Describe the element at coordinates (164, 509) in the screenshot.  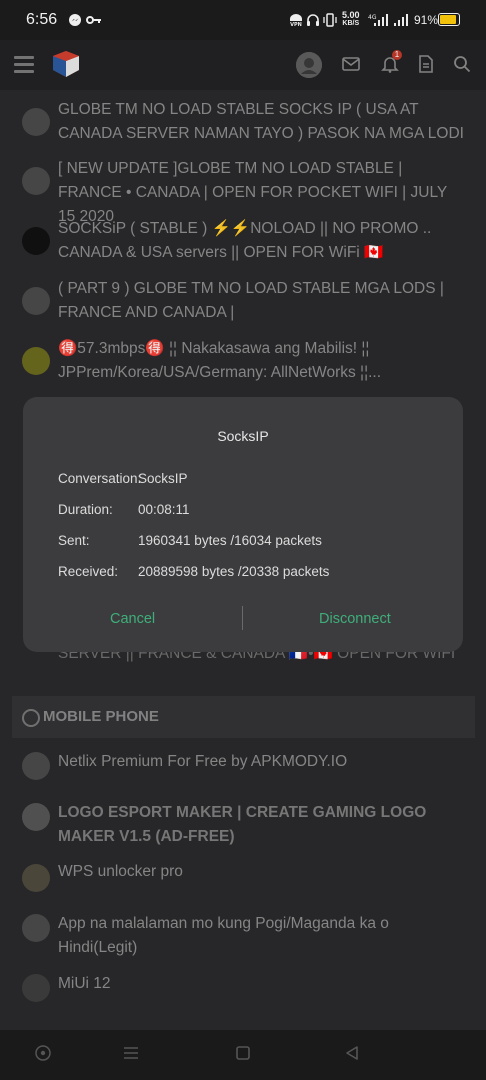
I see `duration-value: 00:08:11` at that location.